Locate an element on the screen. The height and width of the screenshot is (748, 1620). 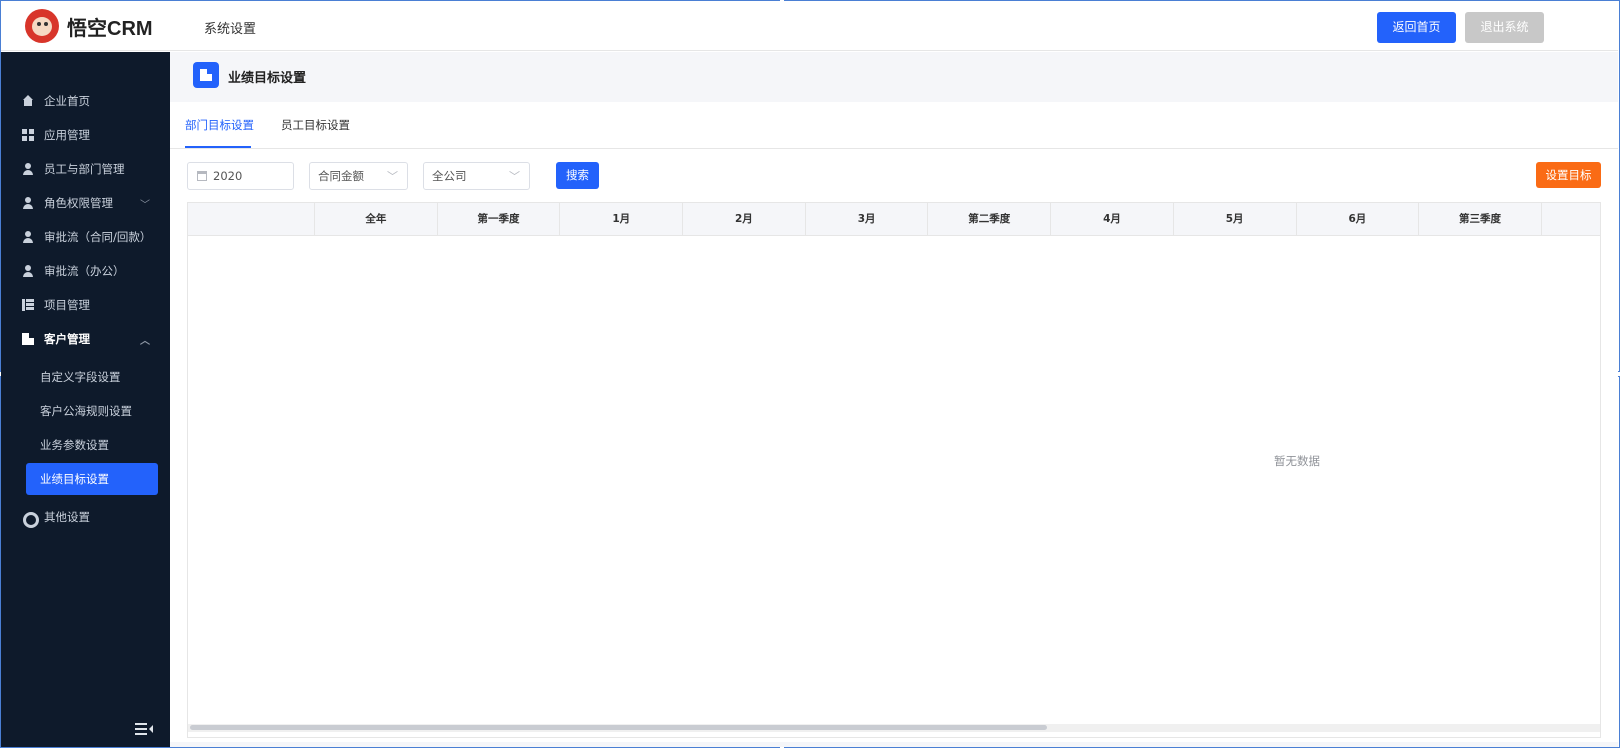
collapse-menu-icon is located at coordinates (144, 729).